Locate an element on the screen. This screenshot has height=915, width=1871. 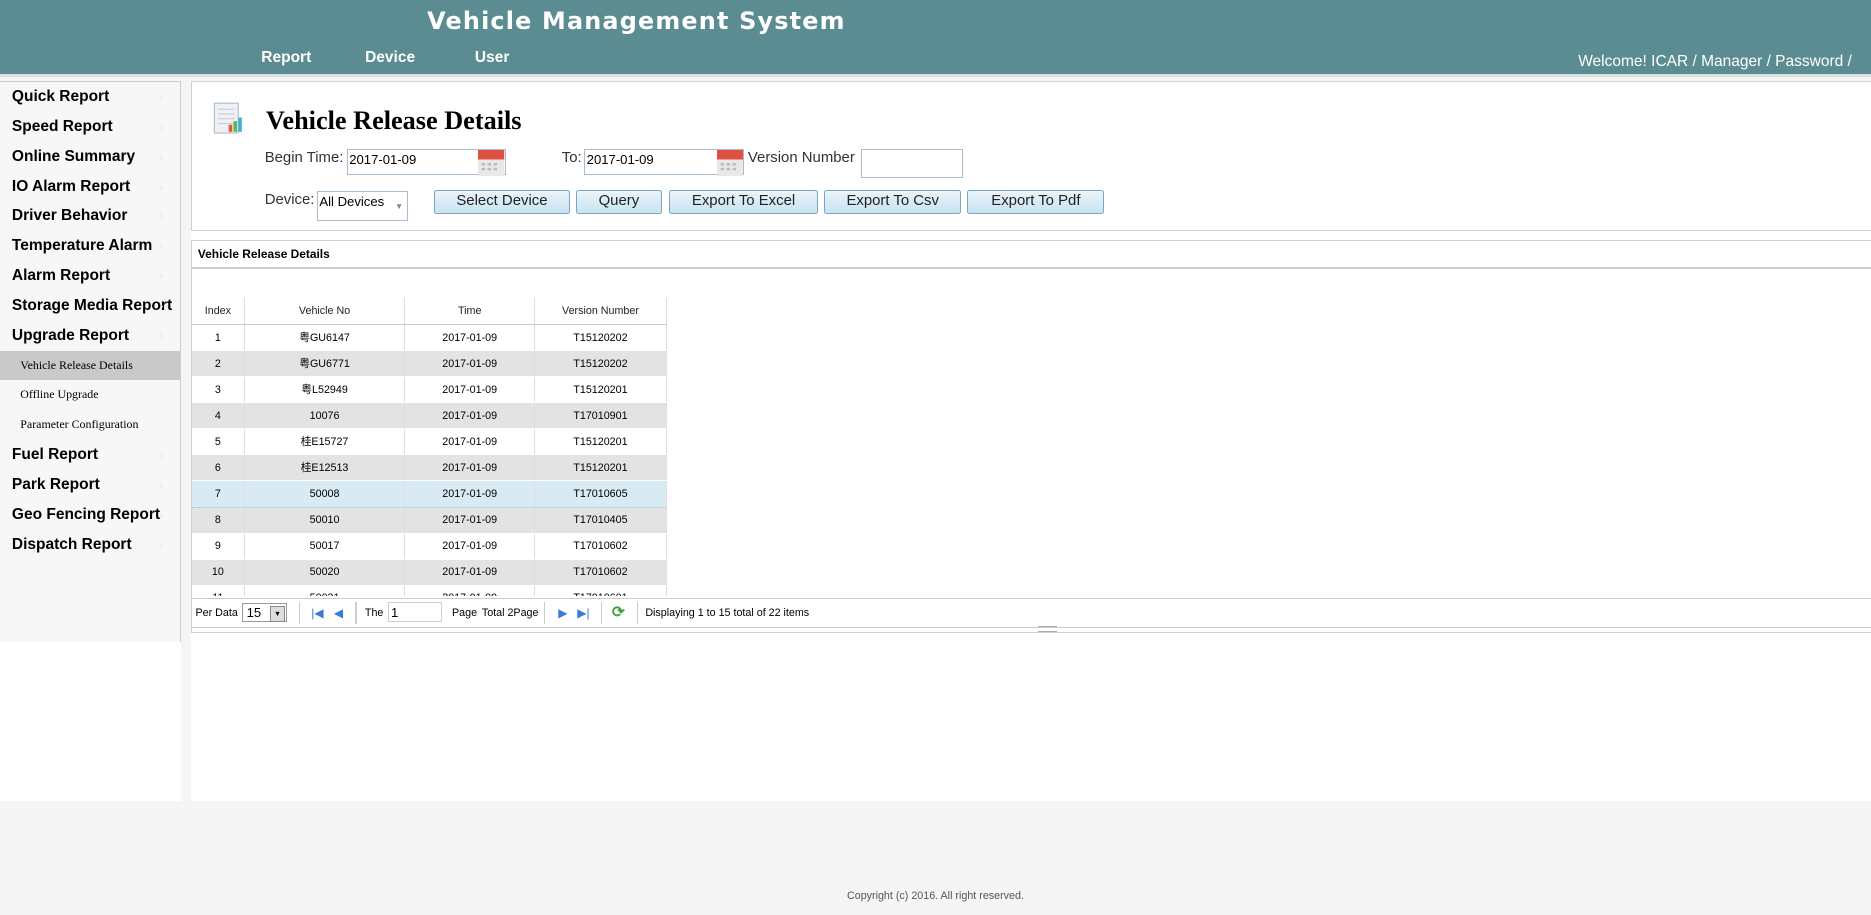
sidebar-item-label: Driver Behavior is located at coordinates (69, 216).